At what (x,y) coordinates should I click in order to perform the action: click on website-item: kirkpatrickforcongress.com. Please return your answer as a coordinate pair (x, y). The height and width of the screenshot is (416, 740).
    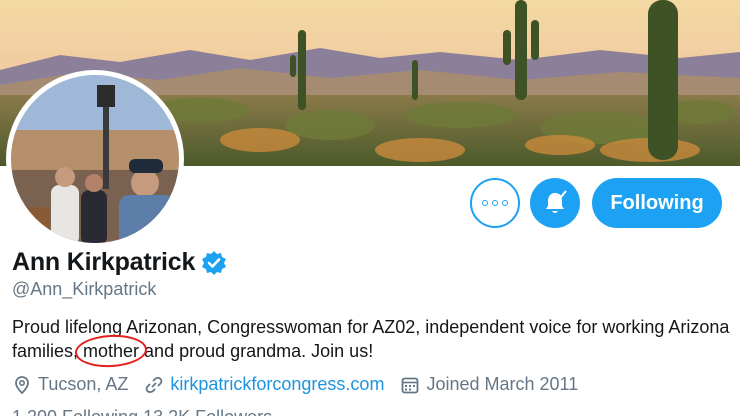
    Looking at the image, I should click on (264, 384).